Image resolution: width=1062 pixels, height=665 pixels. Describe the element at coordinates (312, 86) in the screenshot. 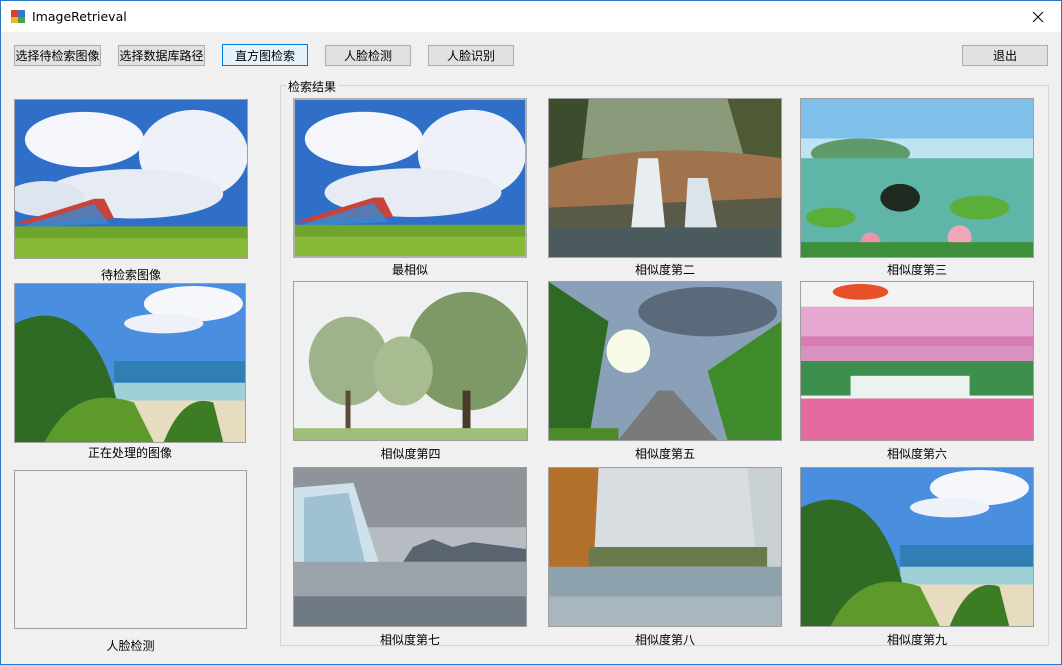

I see `results-group-title: 检索结果` at that location.